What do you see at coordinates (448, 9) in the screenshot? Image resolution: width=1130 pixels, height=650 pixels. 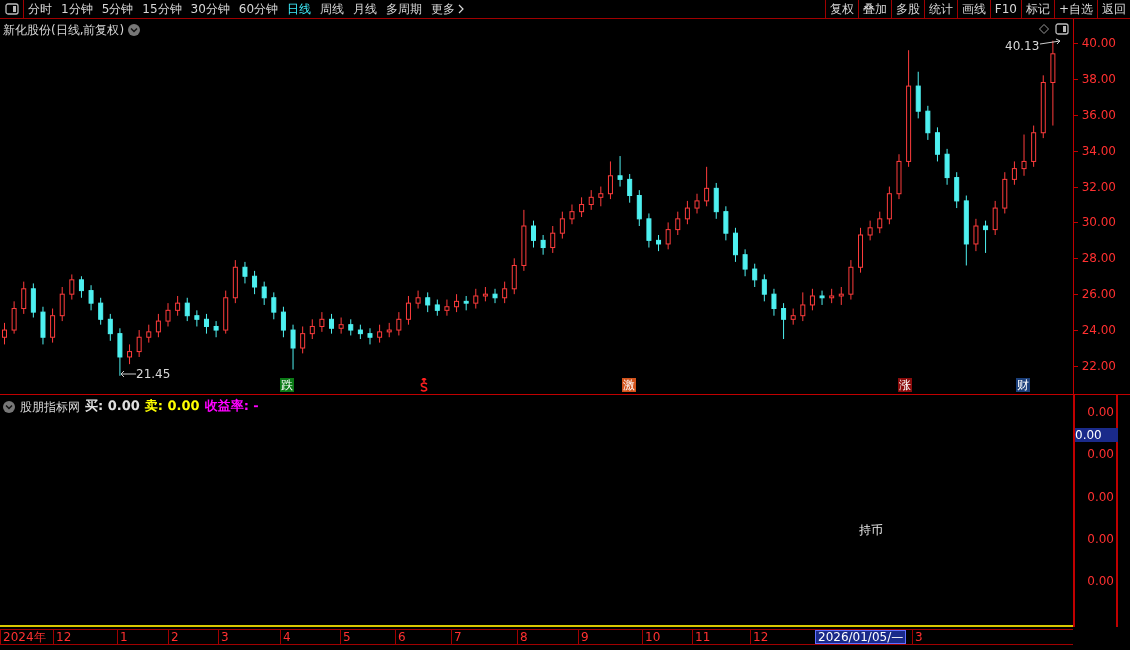 I see `more-menu: 更多` at bounding box center [448, 9].